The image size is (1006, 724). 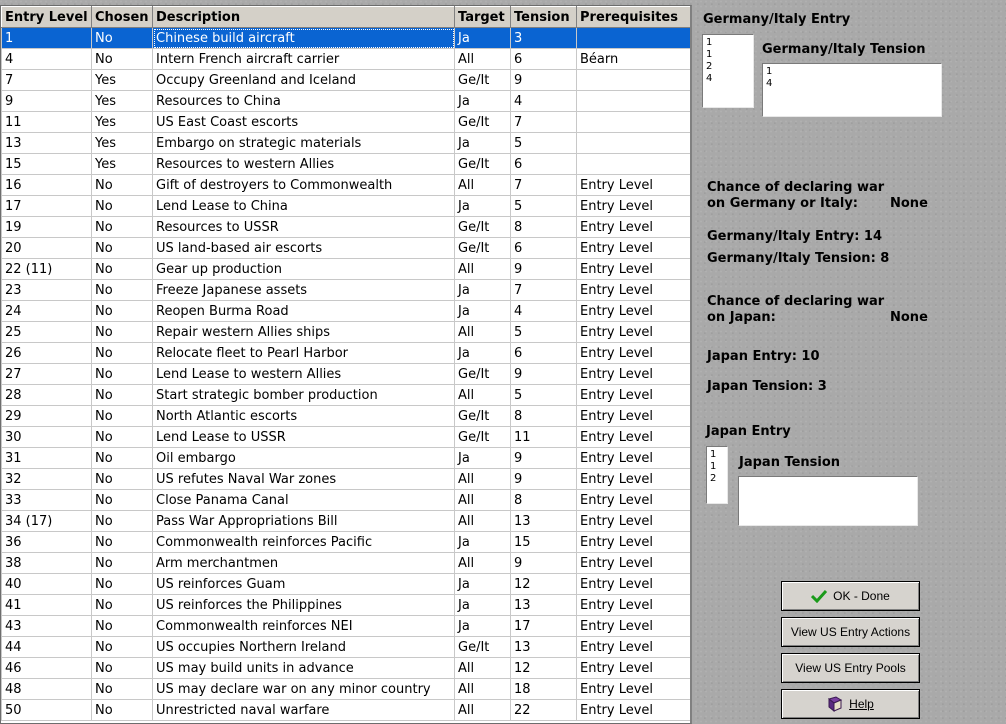 I want to click on entry-level-cell: 32, so click(x=46, y=479).